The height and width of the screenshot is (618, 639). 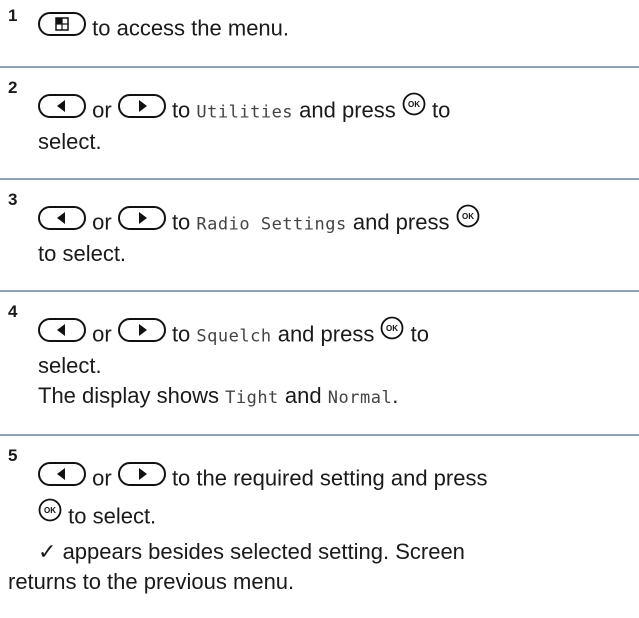 I want to click on result-text: returns to the previous menu., so click(x=151, y=581).